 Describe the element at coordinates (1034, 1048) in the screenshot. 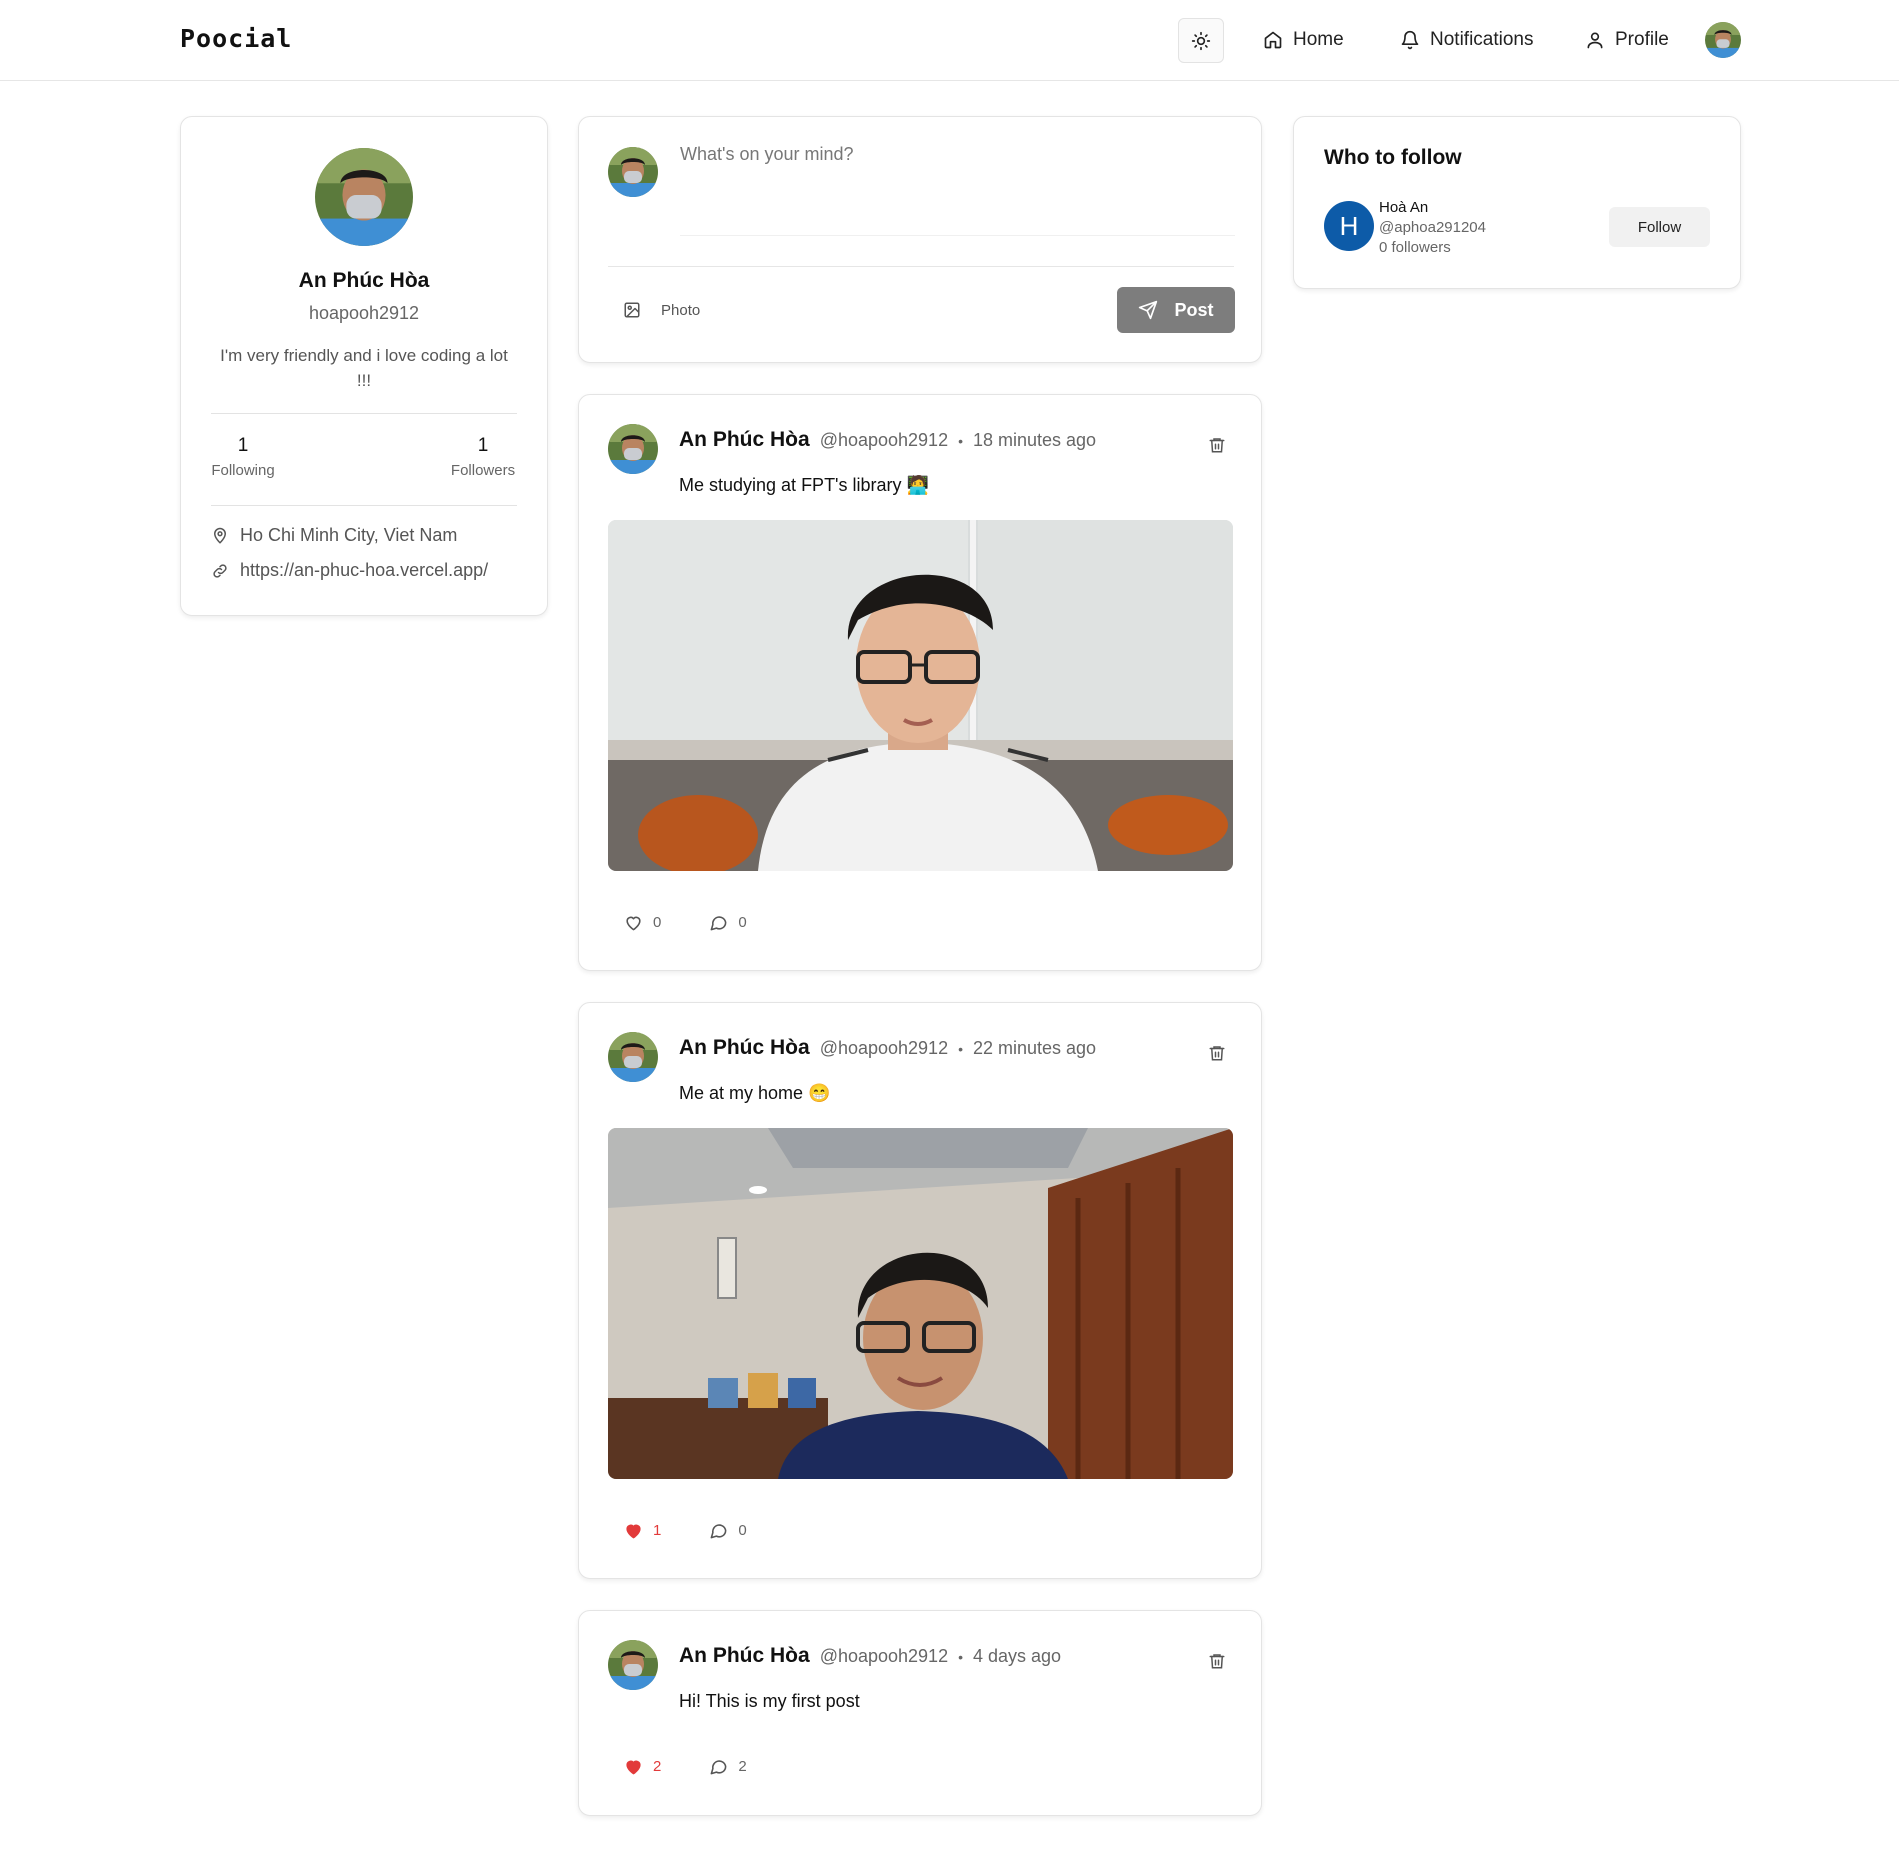

I see `post-timestamp: 22 minutes ago` at that location.